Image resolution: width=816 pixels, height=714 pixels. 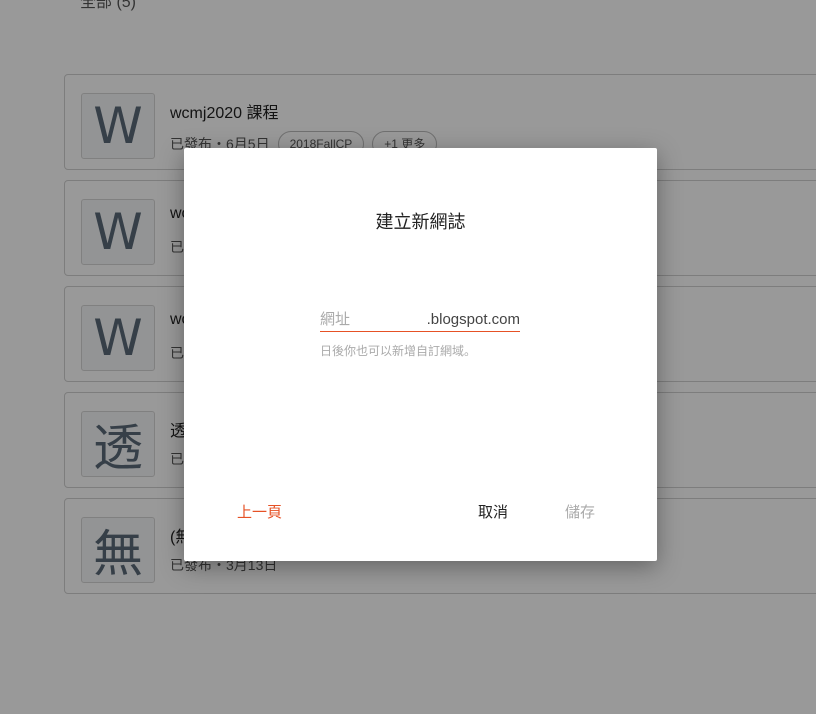 What do you see at coordinates (580, 511) in the screenshot?
I see `save-button: 儲存` at bounding box center [580, 511].